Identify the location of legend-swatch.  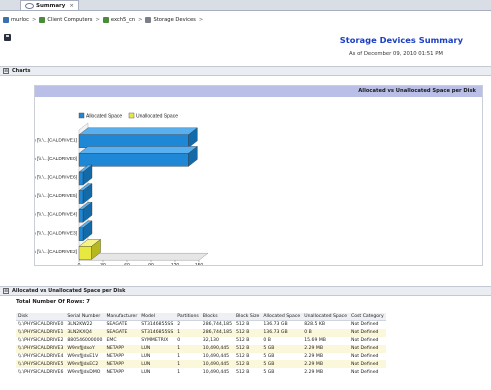
(131, 115).